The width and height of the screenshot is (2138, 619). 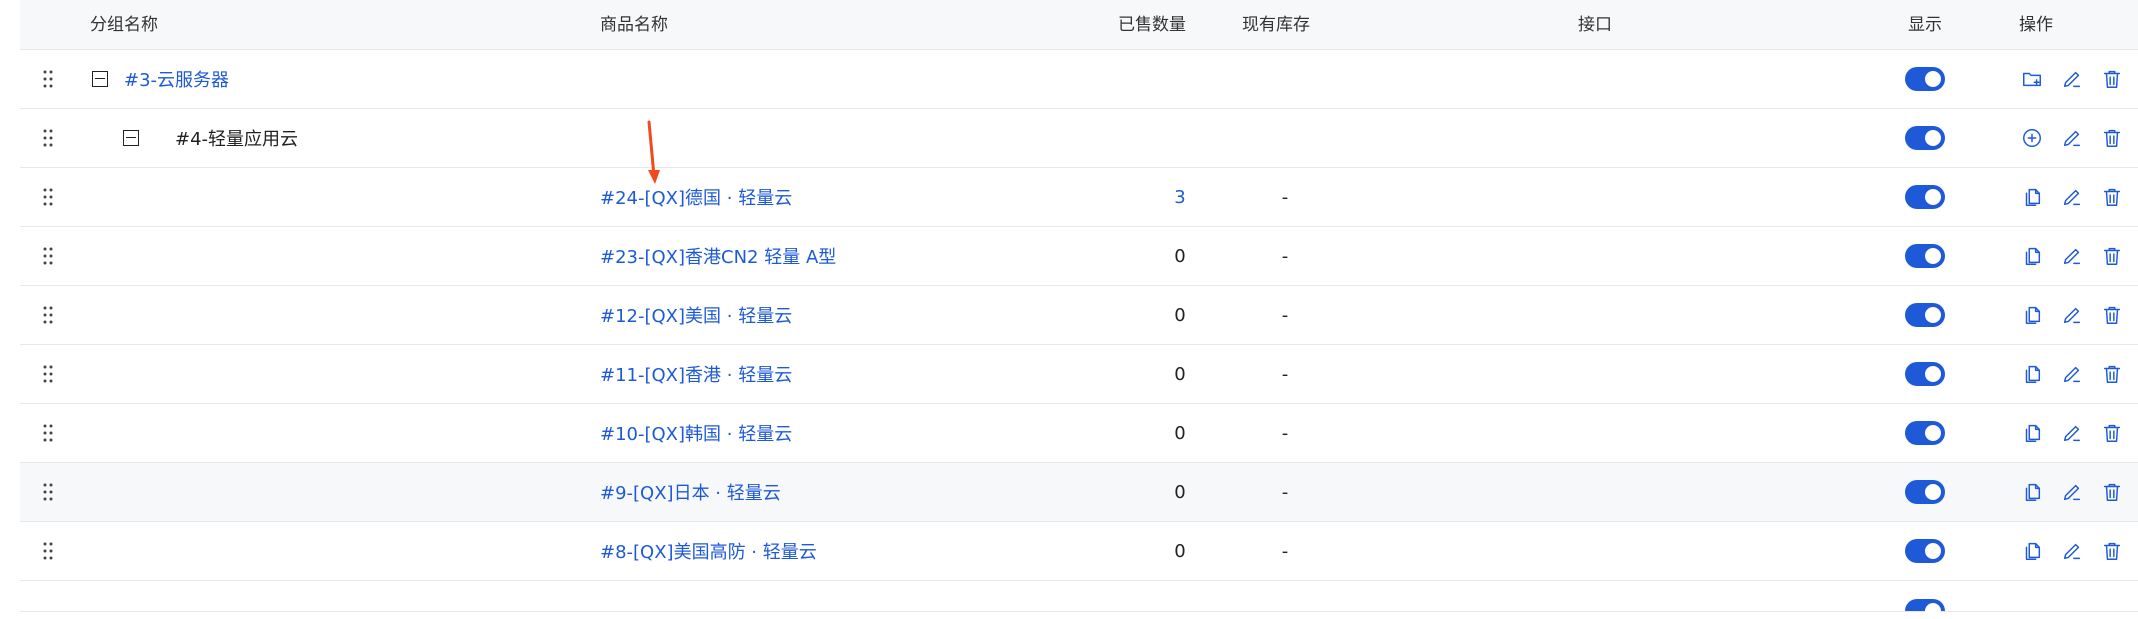 What do you see at coordinates (176, 79) in the screenshot?
I see `group-name-link: #3-云服务器` at bounding box center [176, 79].